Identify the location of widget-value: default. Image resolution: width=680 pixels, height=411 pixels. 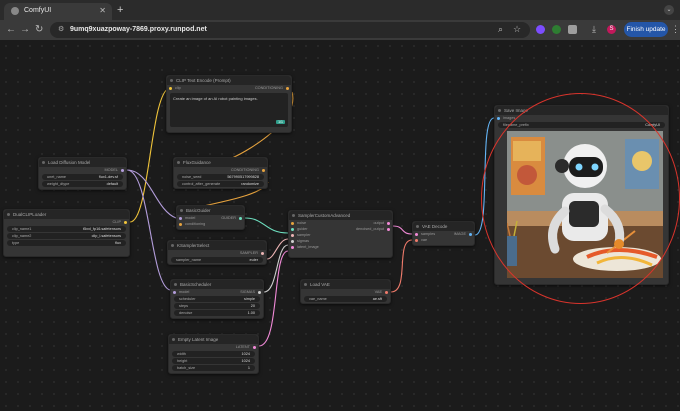
(112, 184).